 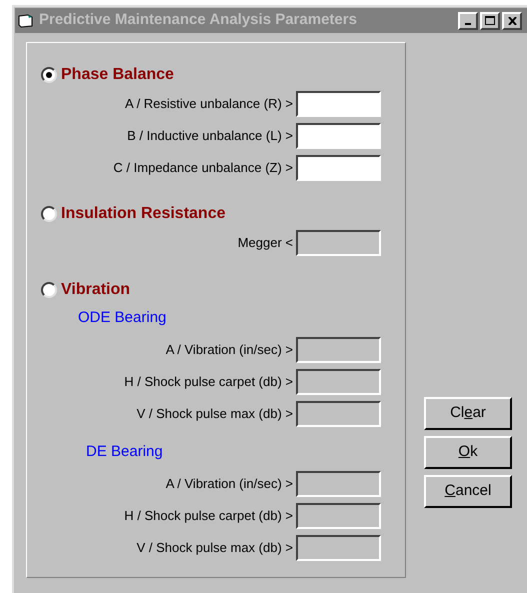 What do you see at coordinates (124, 451) in the screenshot?
I see `group-title: DE Bearing` at bounding box center [124, 451].